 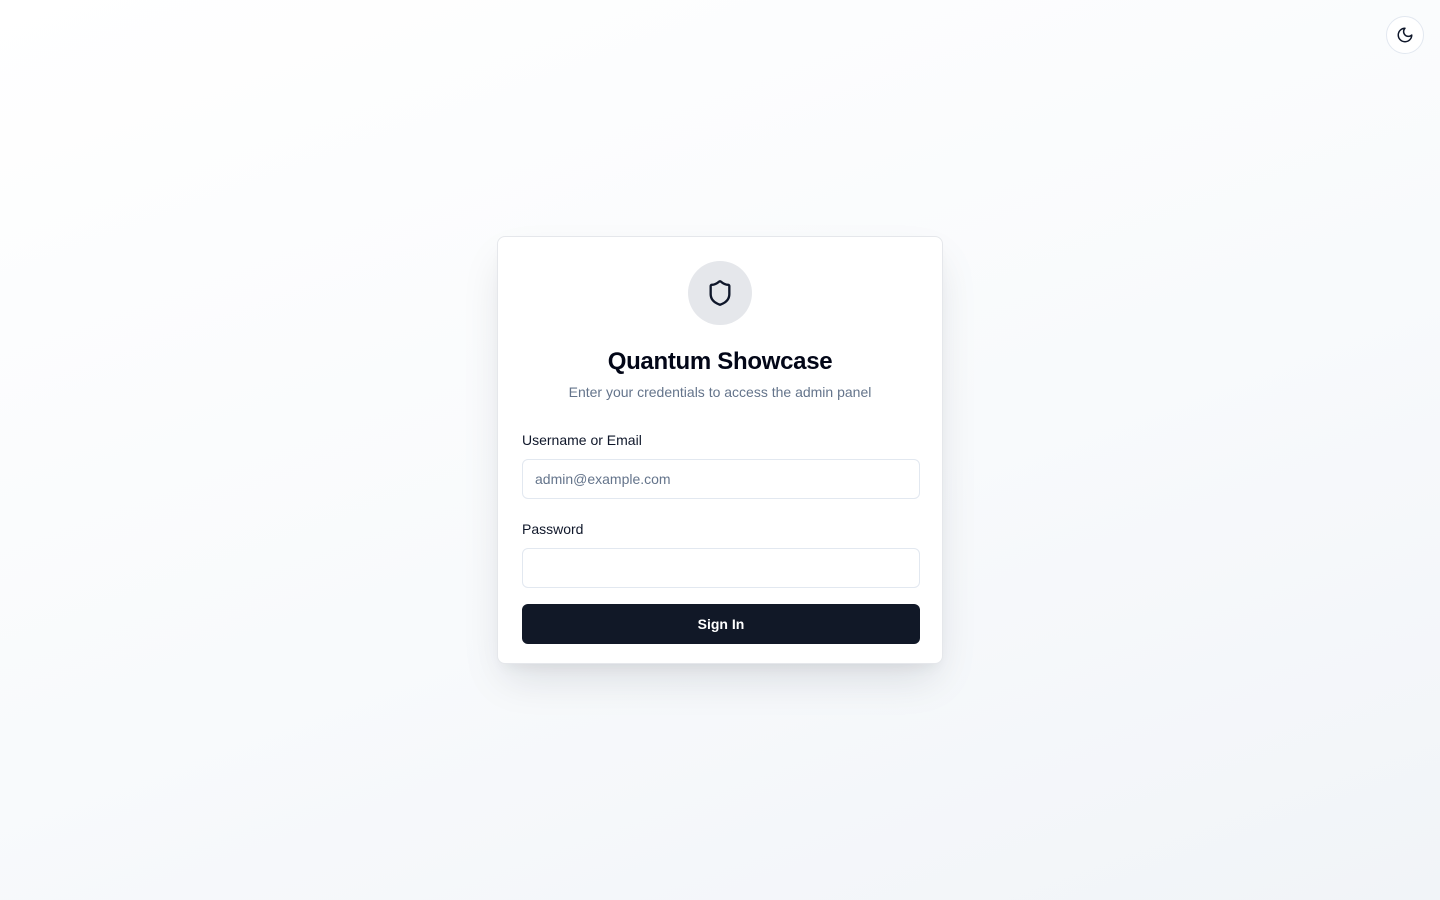 What do you see at coordinates (721, 537) in the screenshot?
I see `login-form: Username or Email Password Sign In` at bounding box center [721, 537].